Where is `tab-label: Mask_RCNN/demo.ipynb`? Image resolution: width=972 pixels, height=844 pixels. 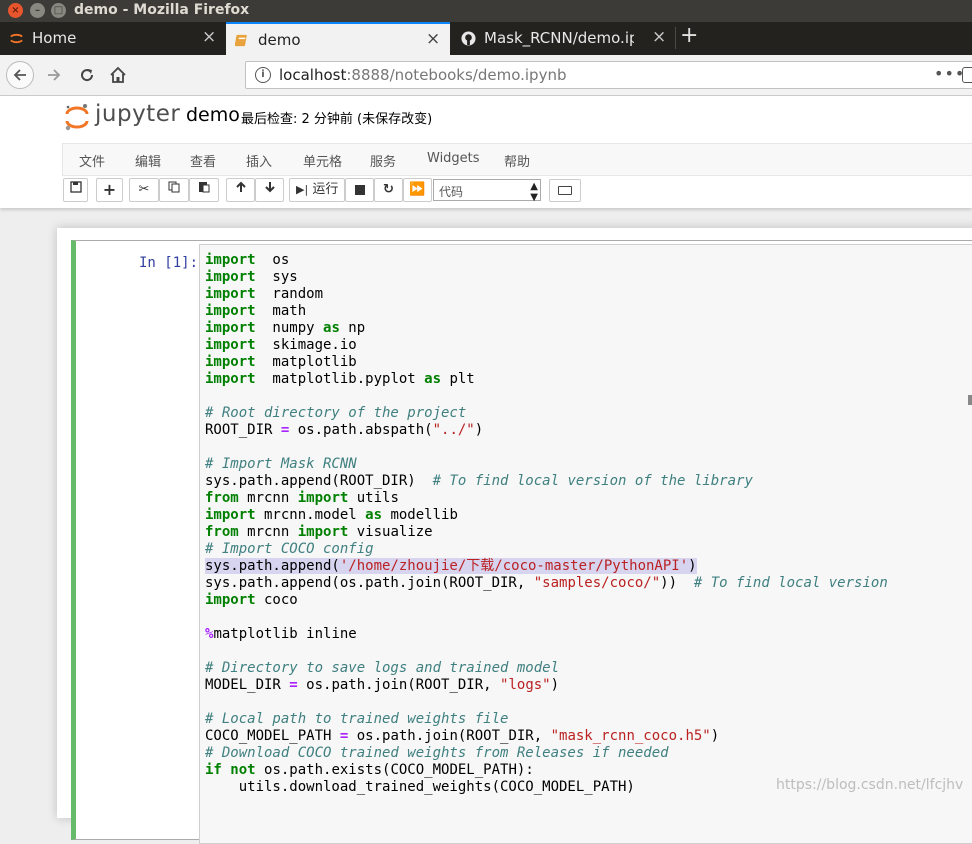 tab-label: Mask_RCNN/demo.ipynb is located at coordinates (559, 38).